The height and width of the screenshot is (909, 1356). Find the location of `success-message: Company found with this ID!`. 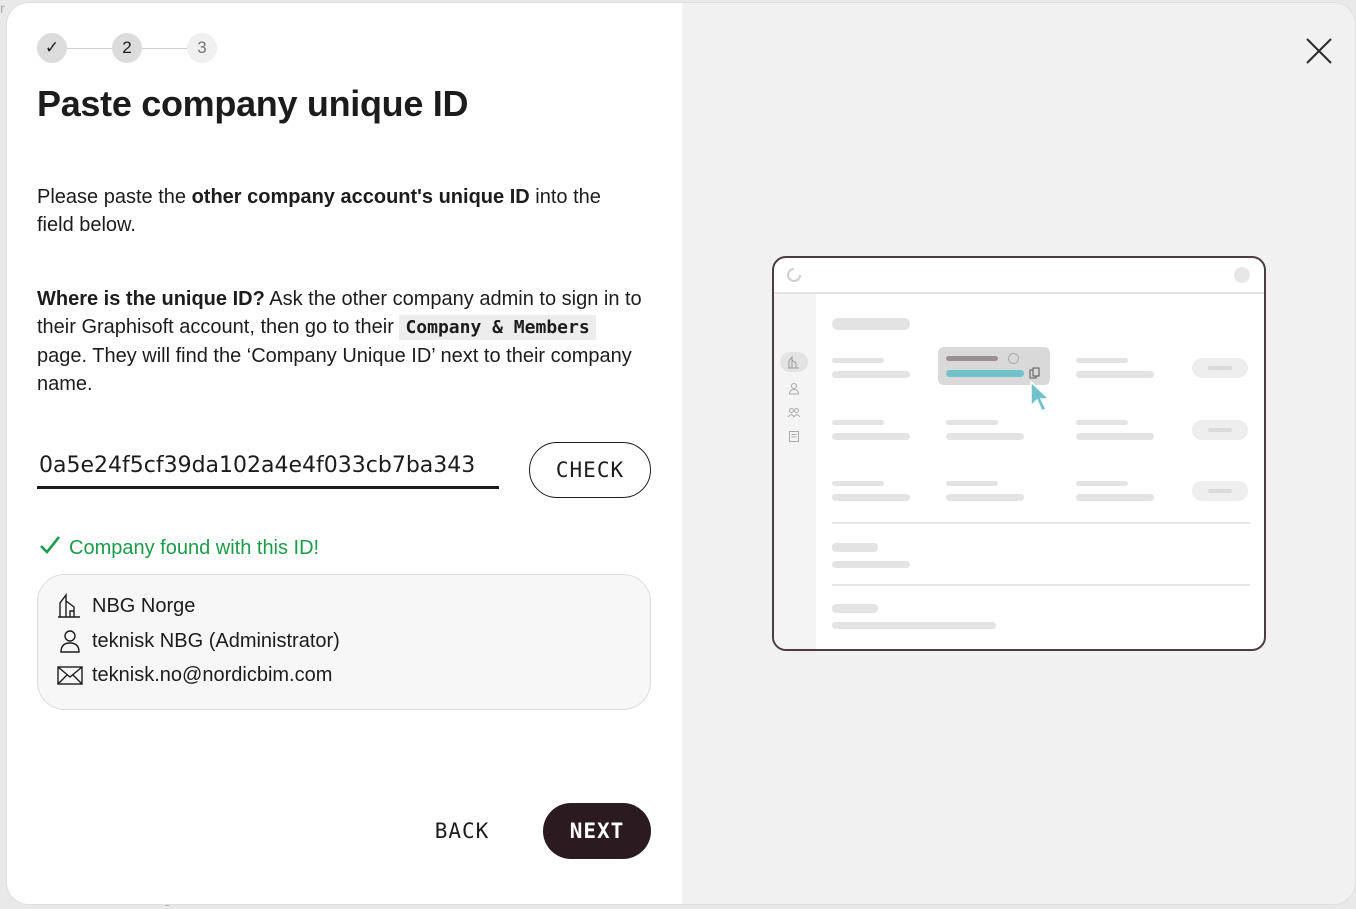

success-message: Company found with this ID! is located at coordinates (179, 548).